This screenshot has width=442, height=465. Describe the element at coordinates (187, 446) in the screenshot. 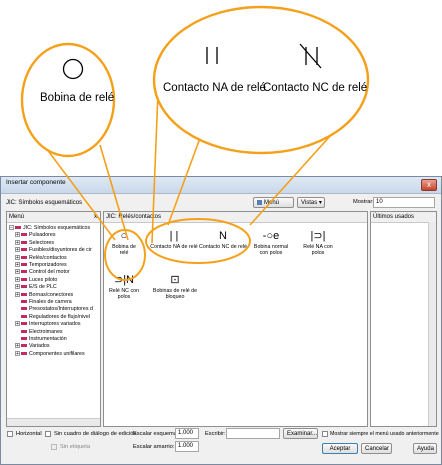

I see `scale-ladder-field: 1.000` at that location.